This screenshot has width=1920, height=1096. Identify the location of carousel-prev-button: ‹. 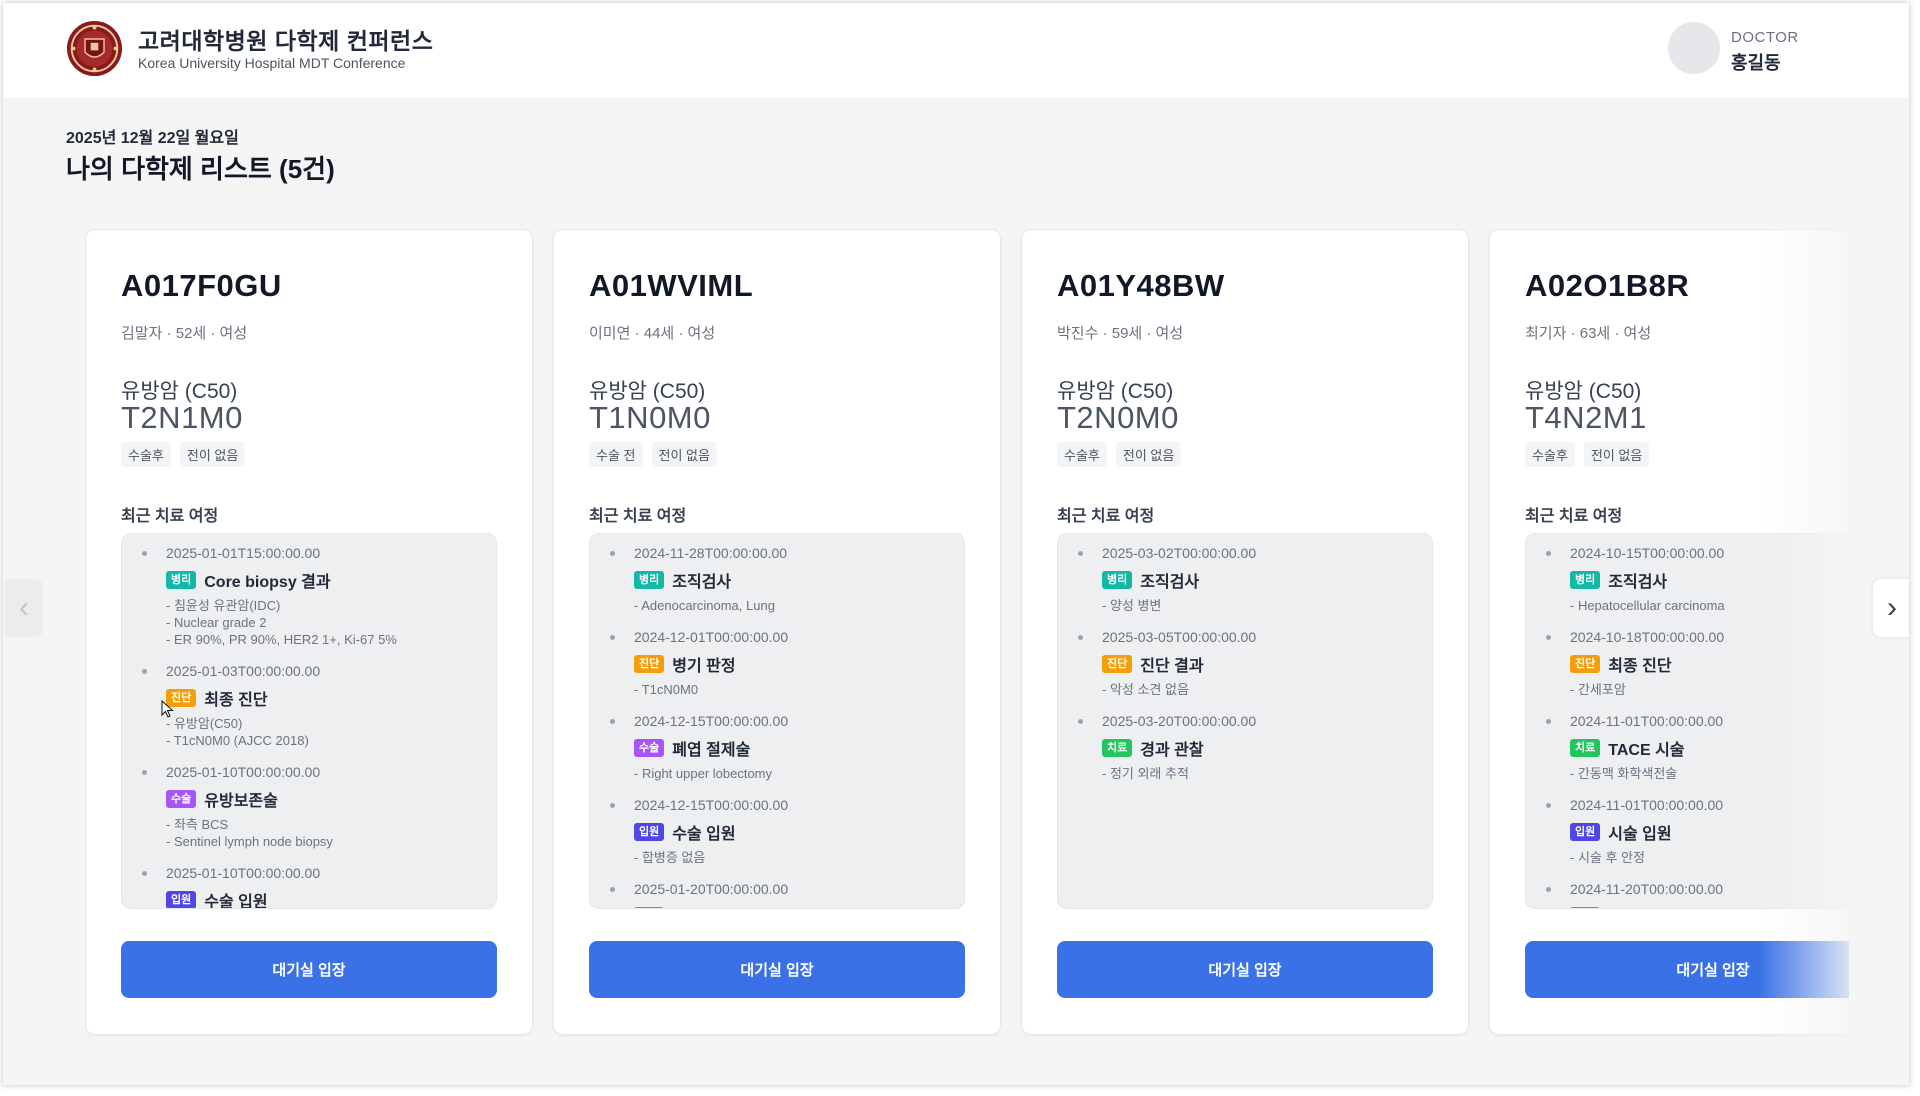
(24, 608).